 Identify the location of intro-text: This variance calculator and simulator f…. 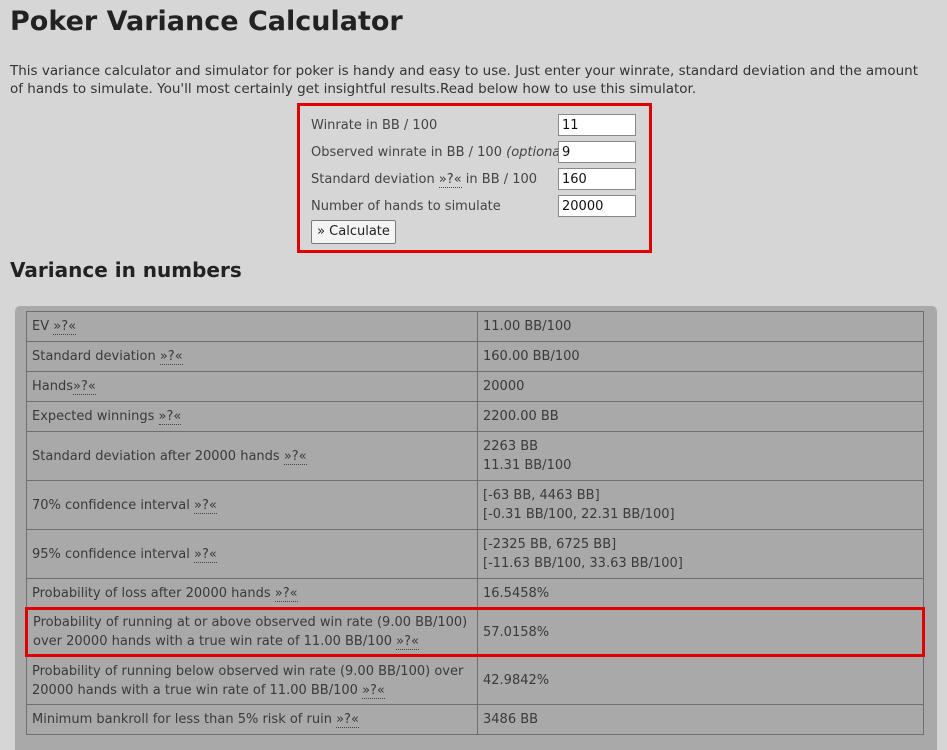
(464, 80).